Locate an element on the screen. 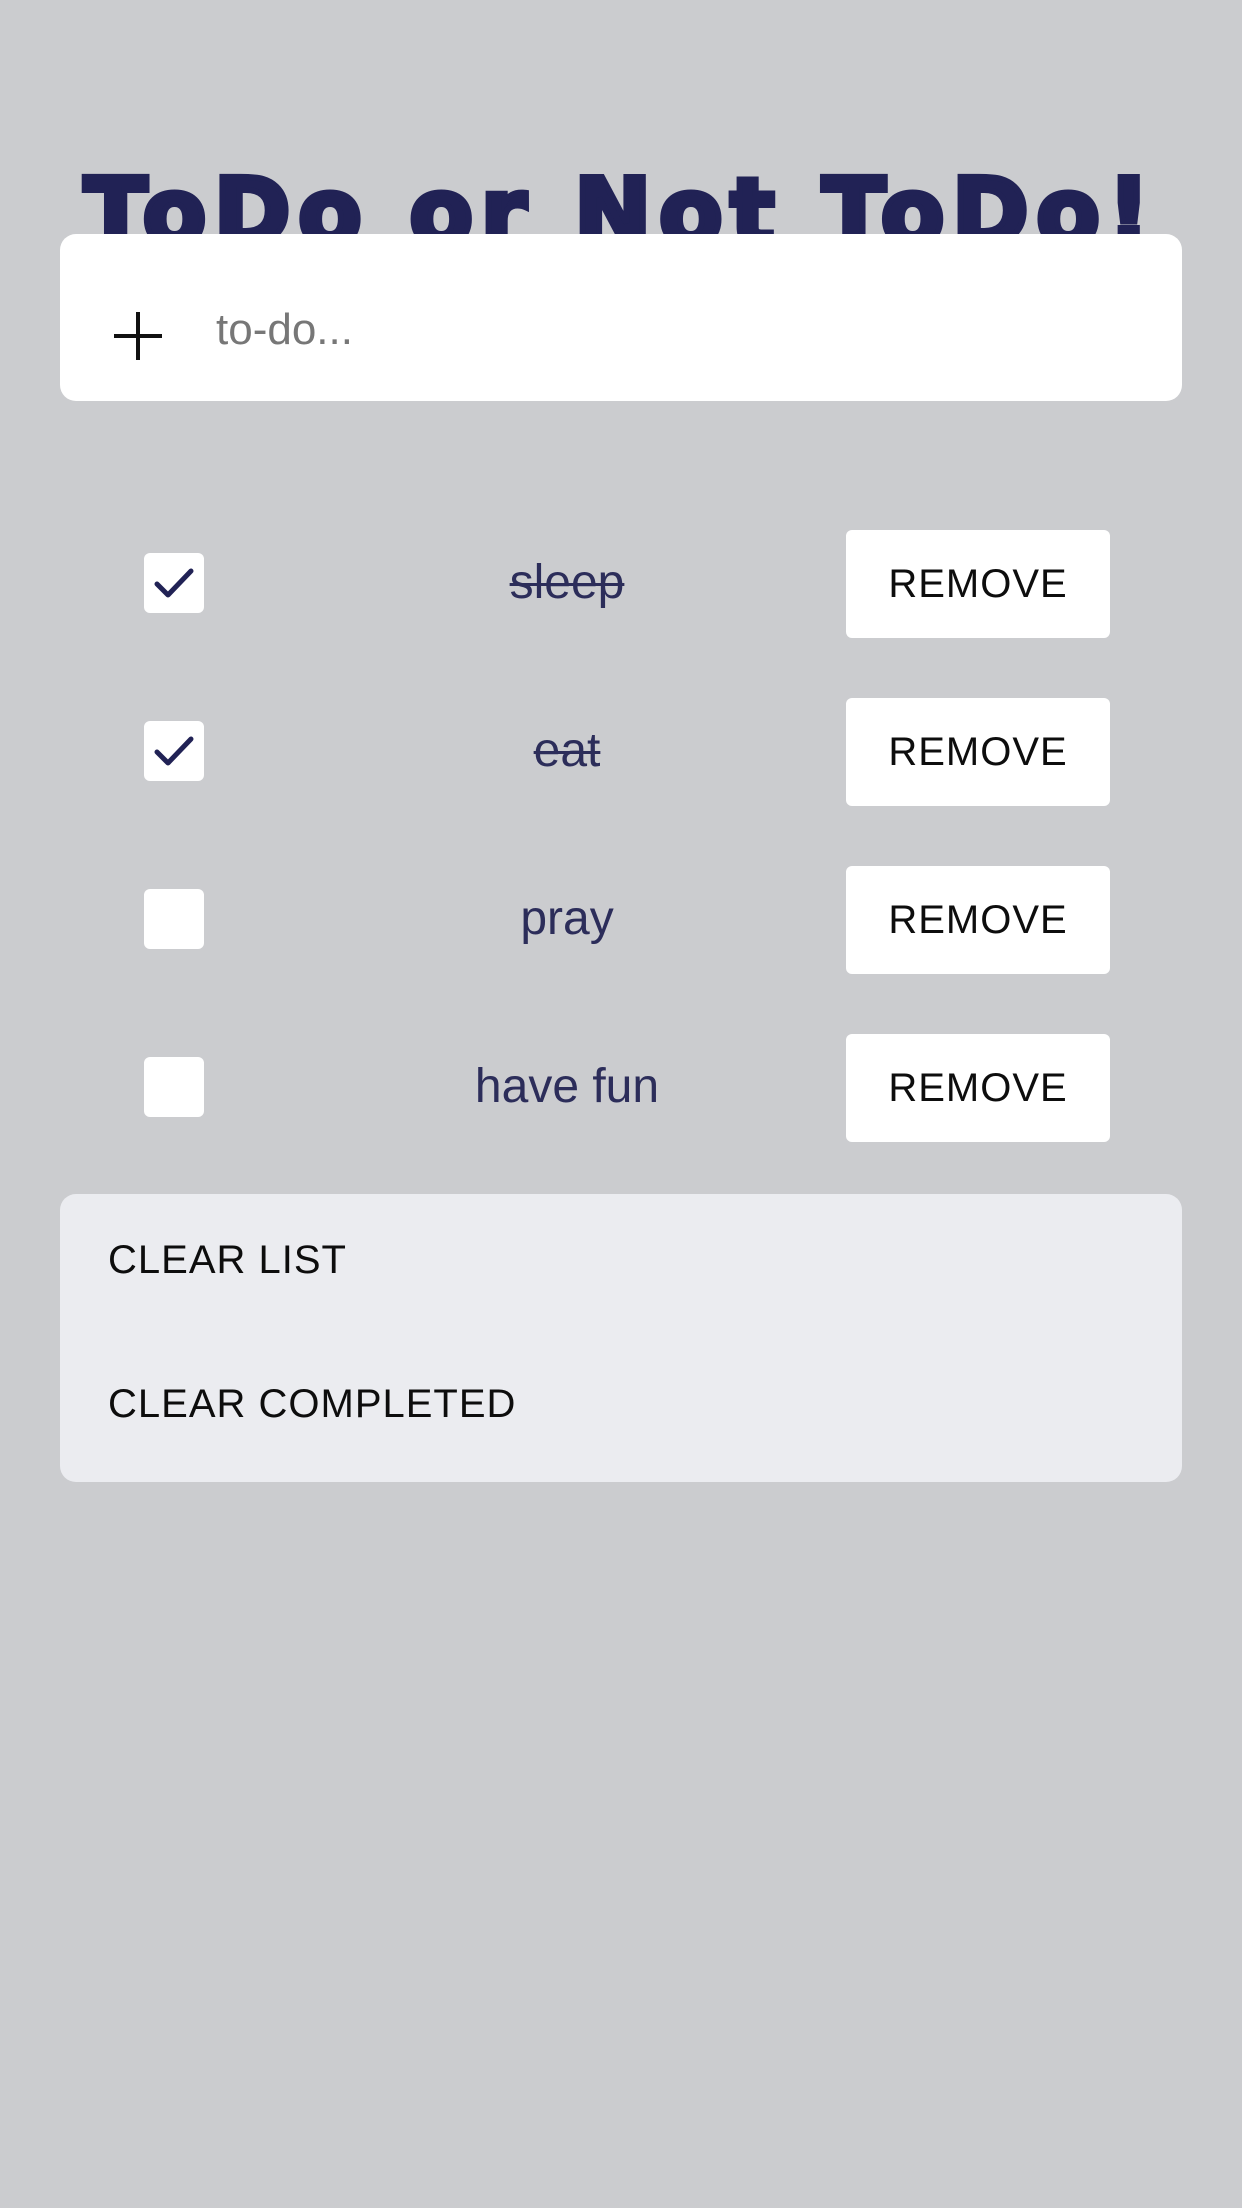 Image resolution: width=1242 pixels, height=2208 pixels. todo-text: sleep is located at coordinates (567, 582).